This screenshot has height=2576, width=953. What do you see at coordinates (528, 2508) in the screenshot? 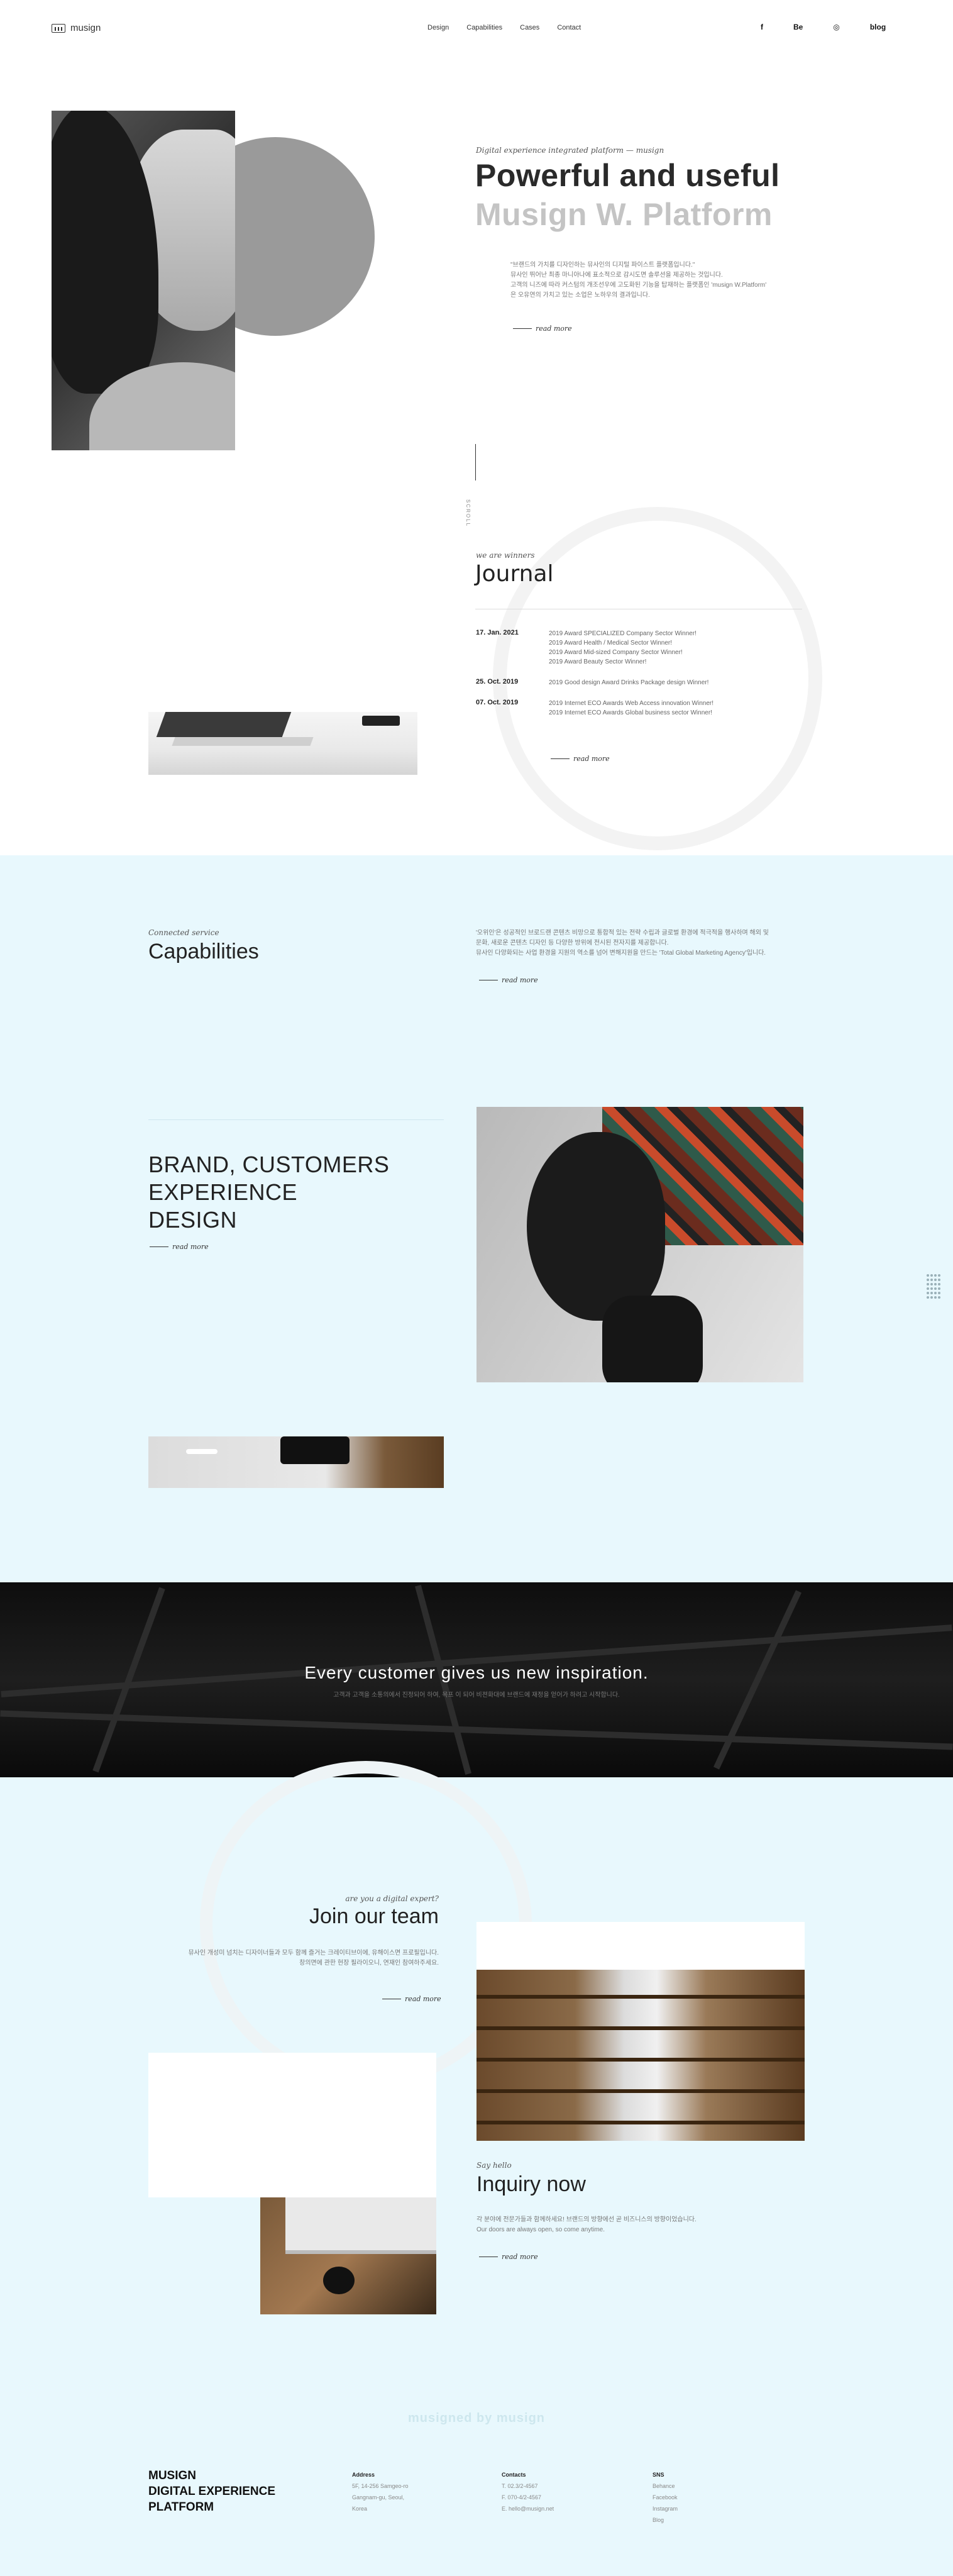
I see `contact-email: E. hello@musign.net` at bounding box center [528, 2508].